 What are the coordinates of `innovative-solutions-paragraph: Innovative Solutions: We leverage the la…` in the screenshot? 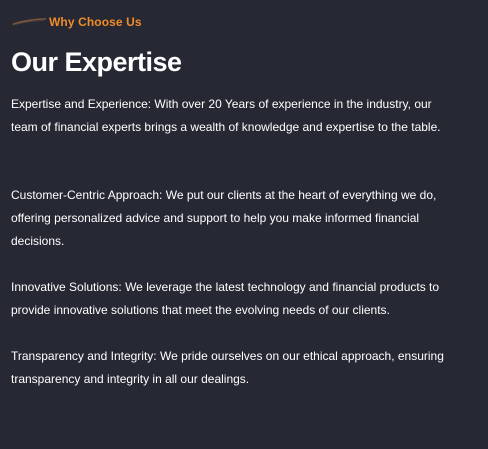 It's located at (225, 298).